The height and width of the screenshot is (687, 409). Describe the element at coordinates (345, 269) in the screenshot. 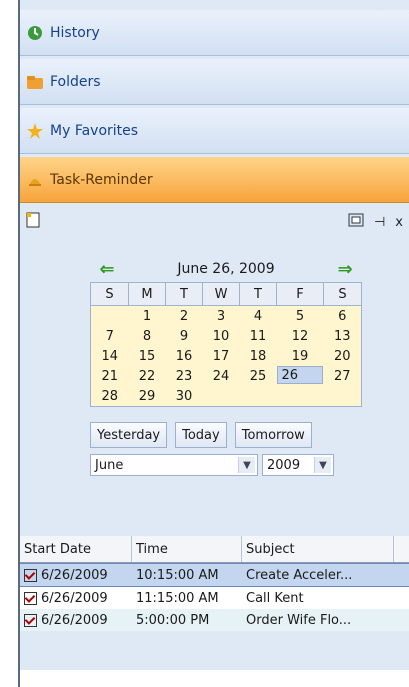

I see `next-month-arrow-icon: ⇒` at that location.